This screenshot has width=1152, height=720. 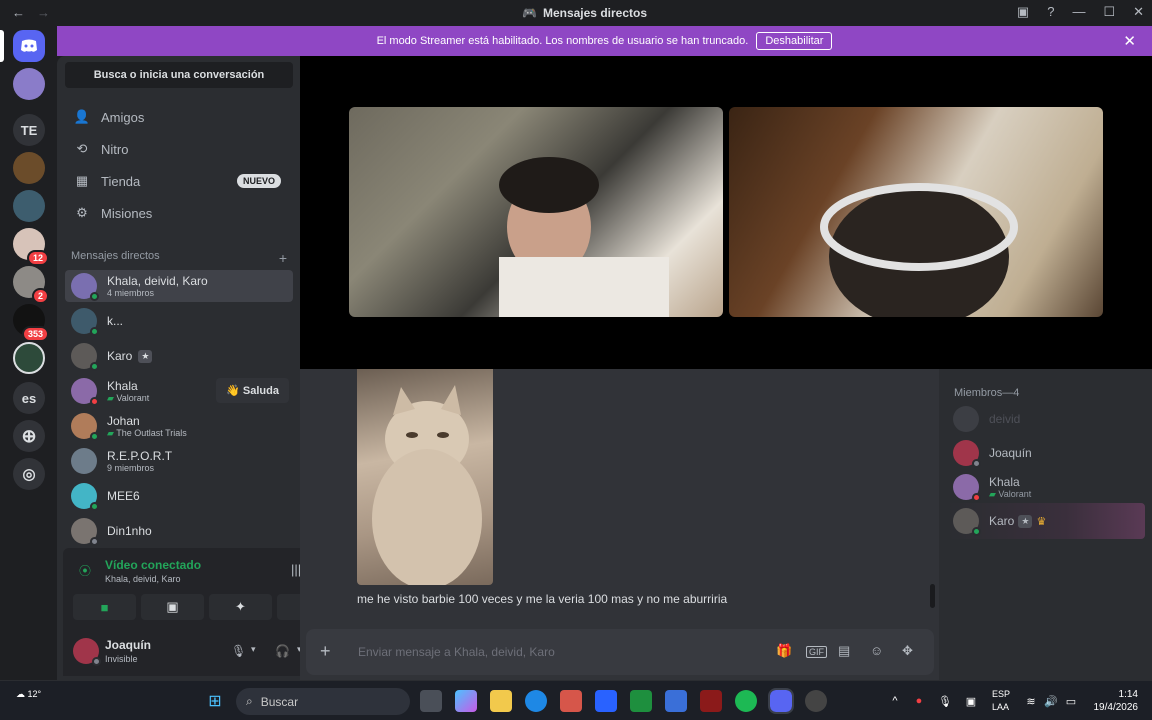 What do you see at coordinates (425, 479) in the screenshot?
I see `cat-video-attachment` at bounding box center [425, 479].